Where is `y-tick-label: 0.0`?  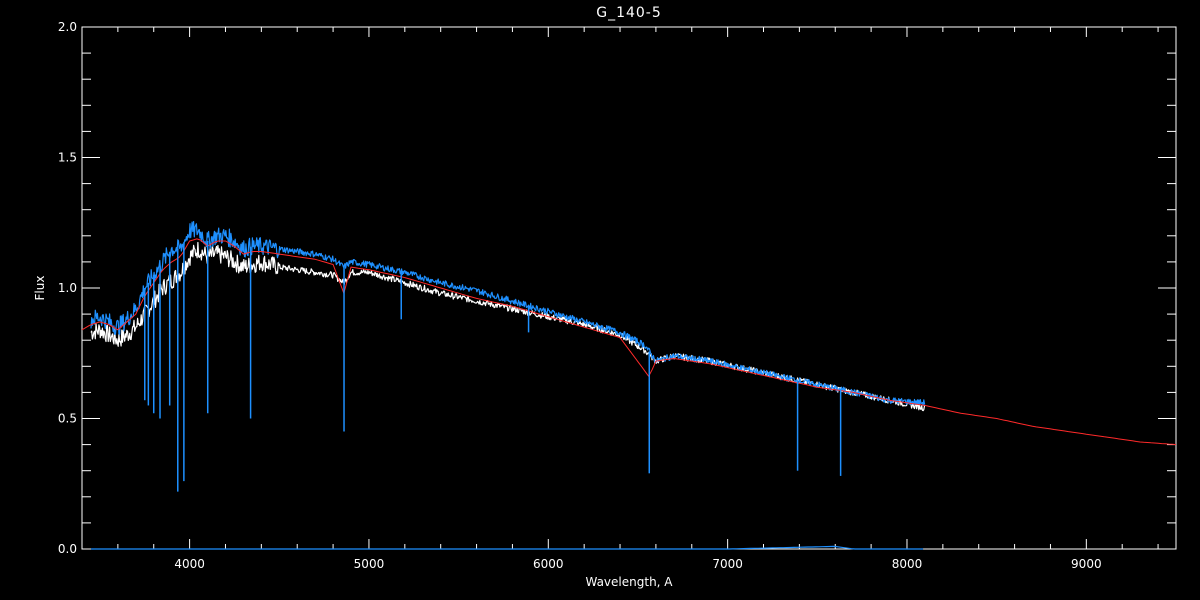 y-tick-label: 0.0 is located at coordinates (67, 549).